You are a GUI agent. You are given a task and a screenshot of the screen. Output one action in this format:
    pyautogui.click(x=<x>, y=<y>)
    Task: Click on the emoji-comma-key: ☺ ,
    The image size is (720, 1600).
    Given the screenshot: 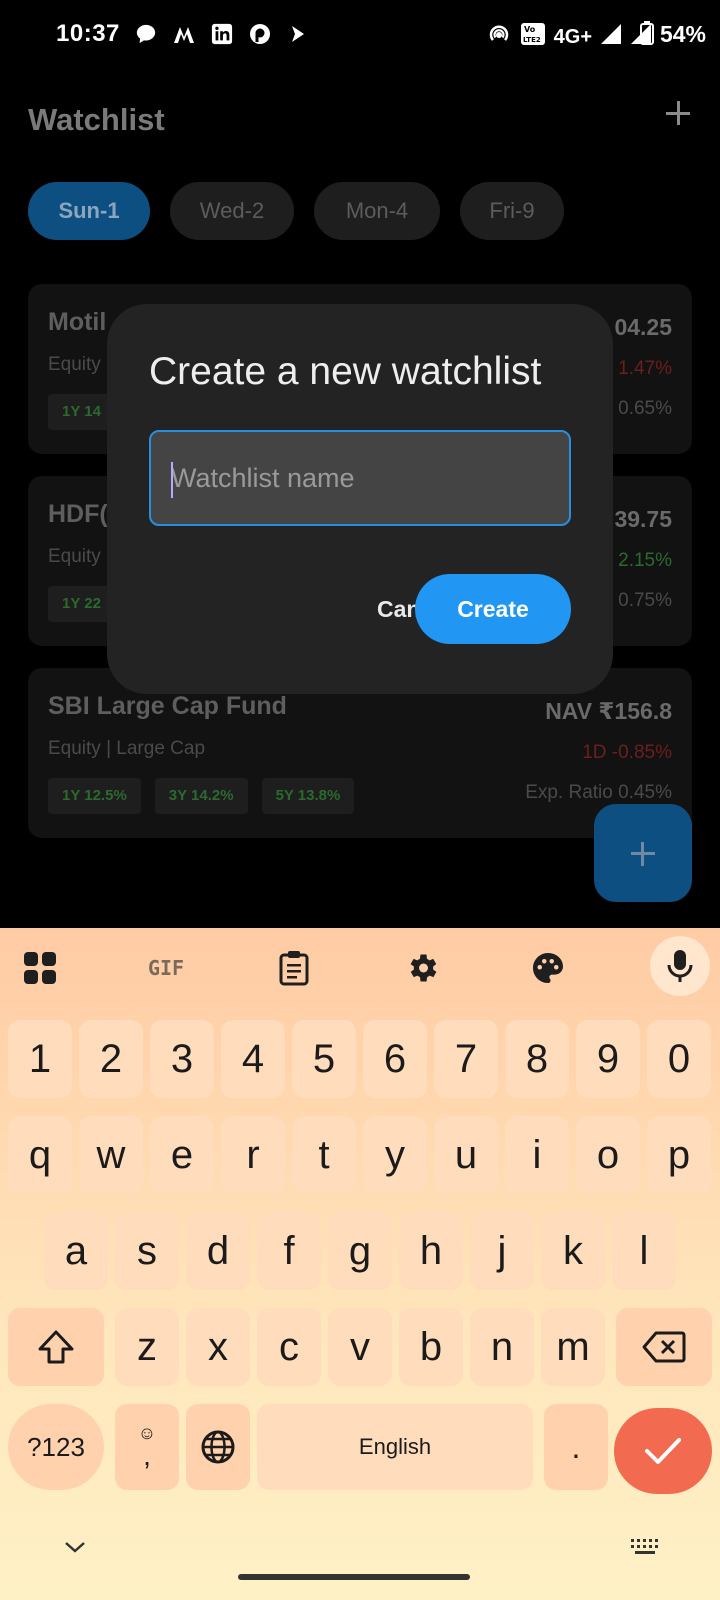 What is the action you would take?
    pyautogui.click(x=147, y=1447)
    